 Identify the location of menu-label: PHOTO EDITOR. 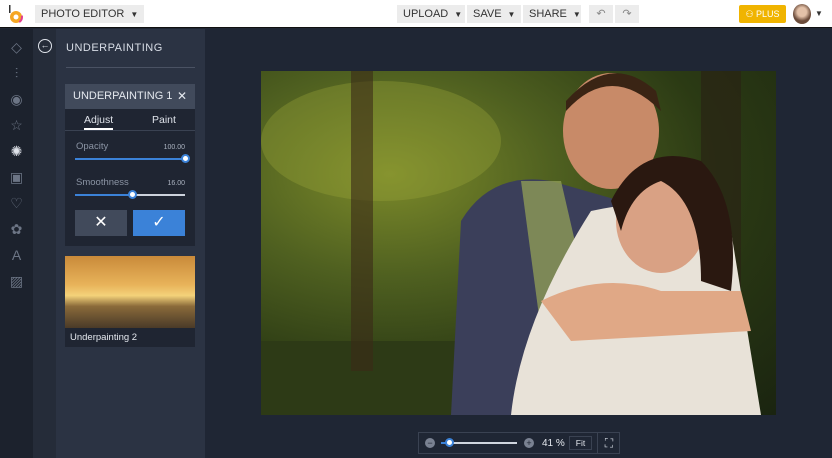
(83, 14).